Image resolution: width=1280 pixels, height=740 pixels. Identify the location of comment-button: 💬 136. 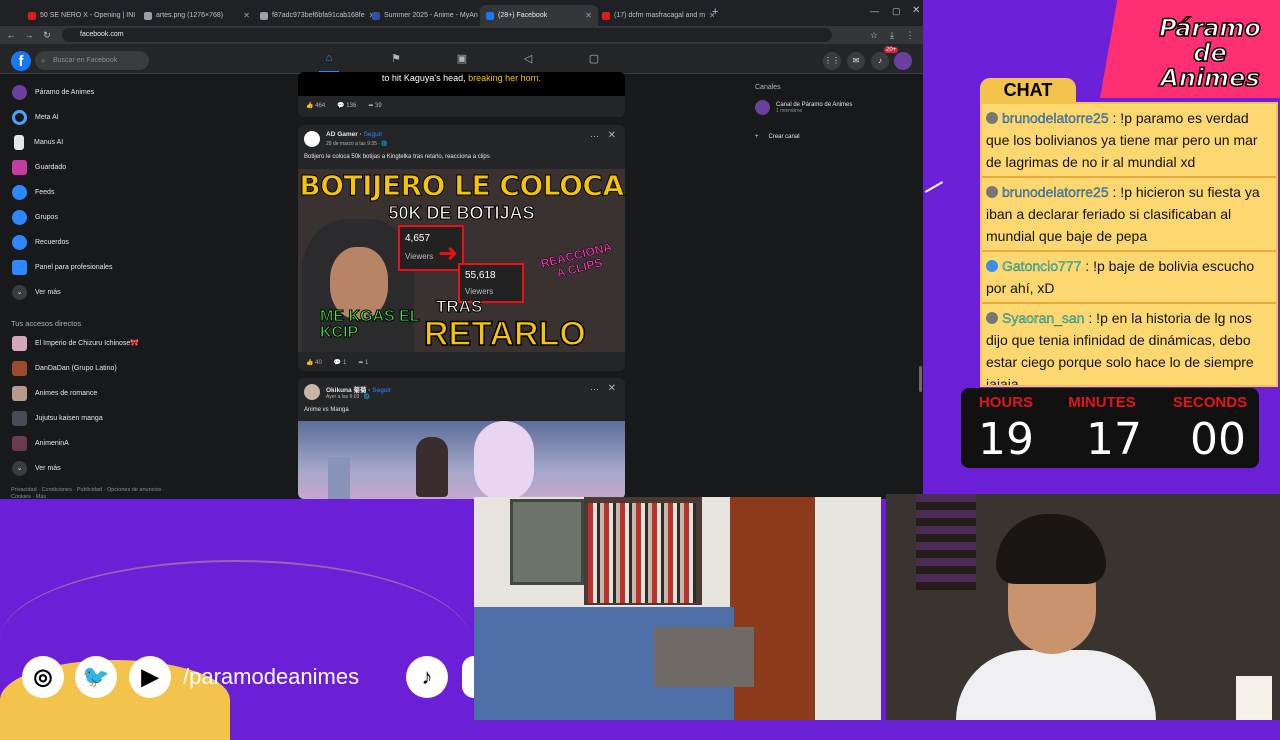
(346, 105).